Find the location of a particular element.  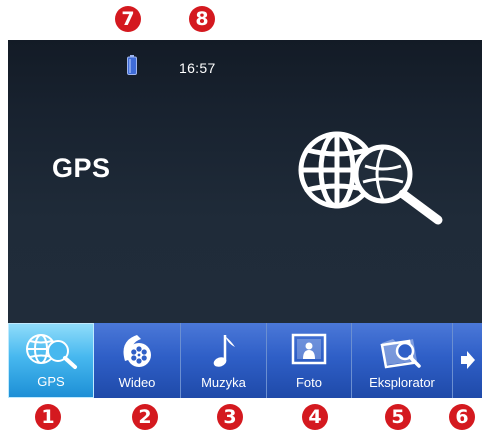

callout-4: 4 is located at coordinates (315, 417).